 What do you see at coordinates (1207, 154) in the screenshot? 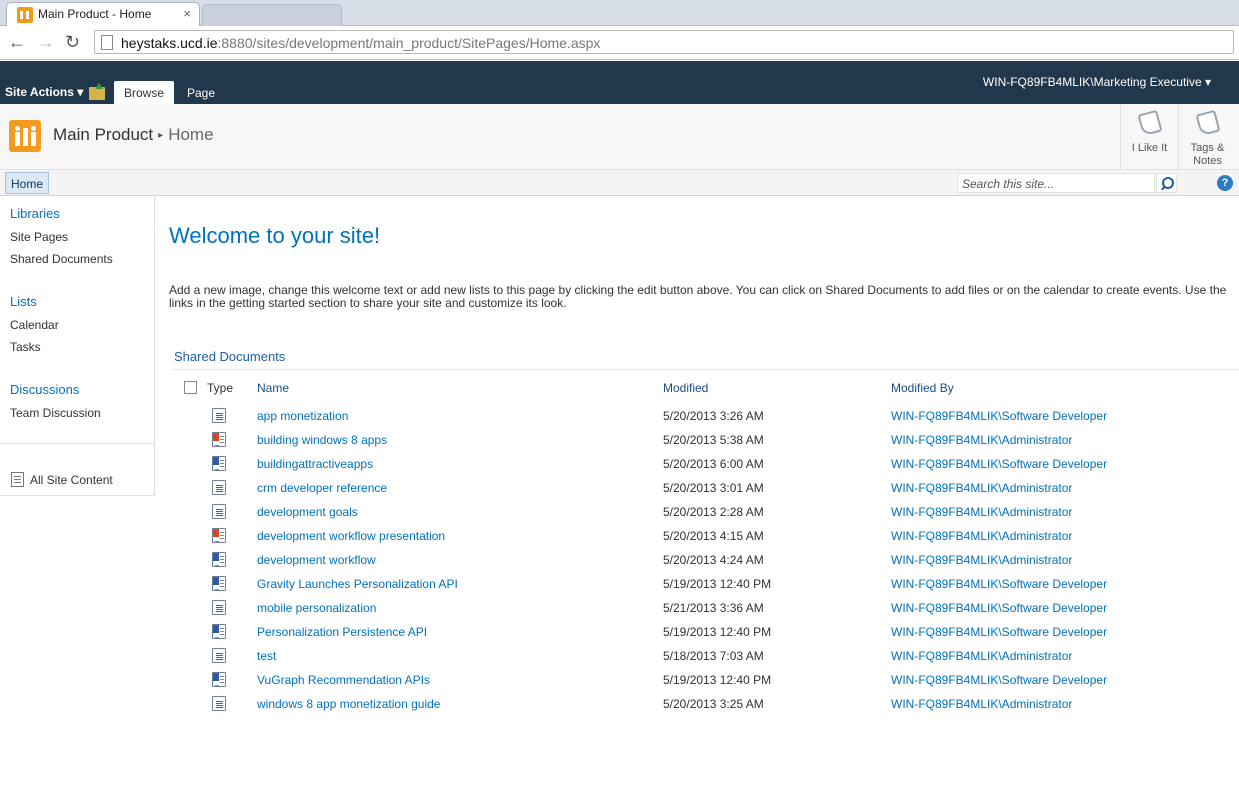
I see `tags-notes-label: Tags & Notes` at bounding box center [1207, 154].